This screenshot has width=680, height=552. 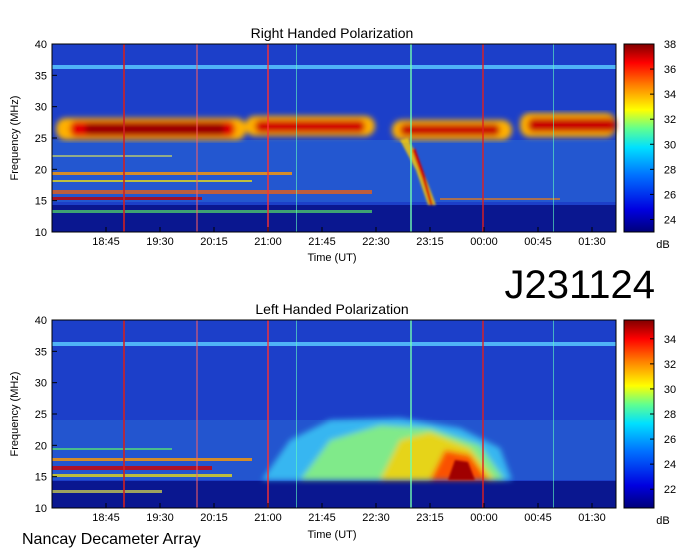 What do you see at coordinates (670, 70) in the screenshot?
I see `colorbar-tick-label: 36` at bounding box center [670, 70].